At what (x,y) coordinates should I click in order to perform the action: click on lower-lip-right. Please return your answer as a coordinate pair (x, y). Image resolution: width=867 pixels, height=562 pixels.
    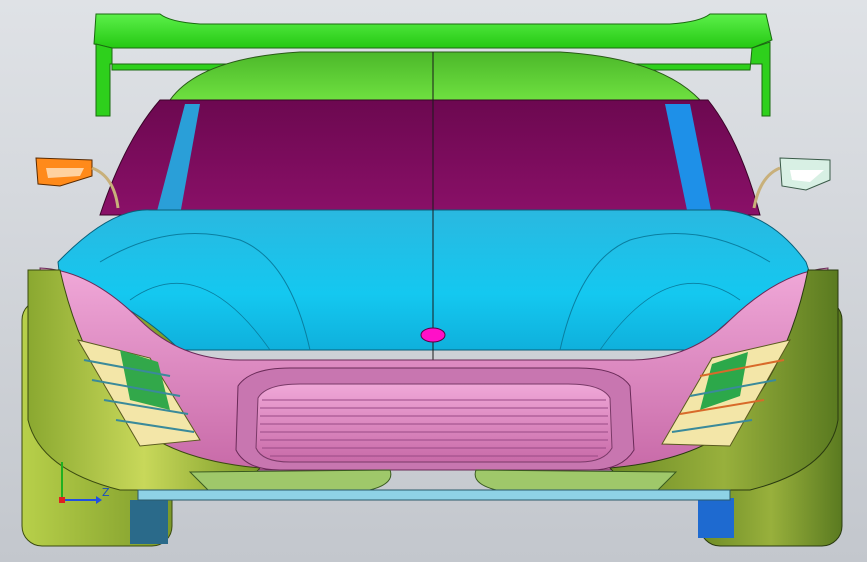
    Looking at the image, I should click on (576, 481).